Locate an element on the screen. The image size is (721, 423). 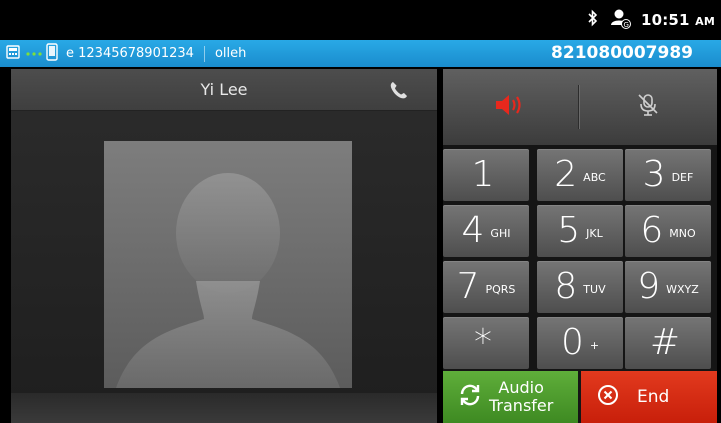
device-info: e 12345678901234 olleh is located at coordinates (123, 53).